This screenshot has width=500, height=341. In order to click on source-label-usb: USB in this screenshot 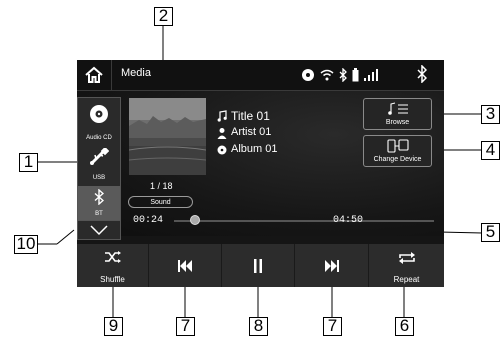, I will do `click(99, 178)`.